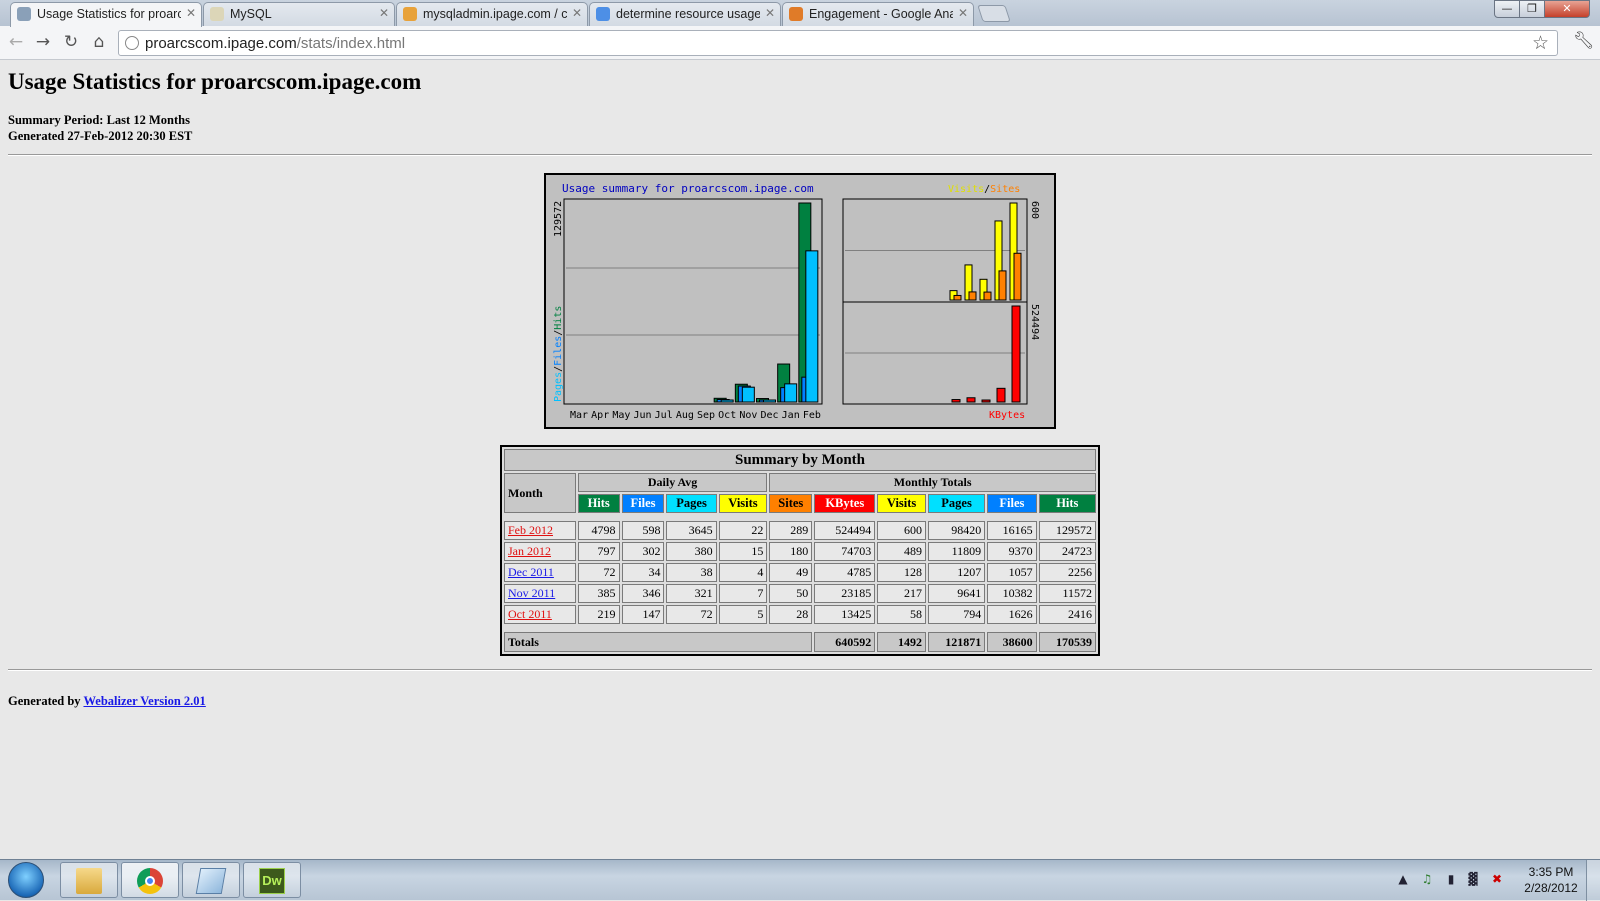 The image size is (1600, 901). Describe the element at coordinates (150, 880) in the screenshot. I see `taskbar-chrome-button` at that location.